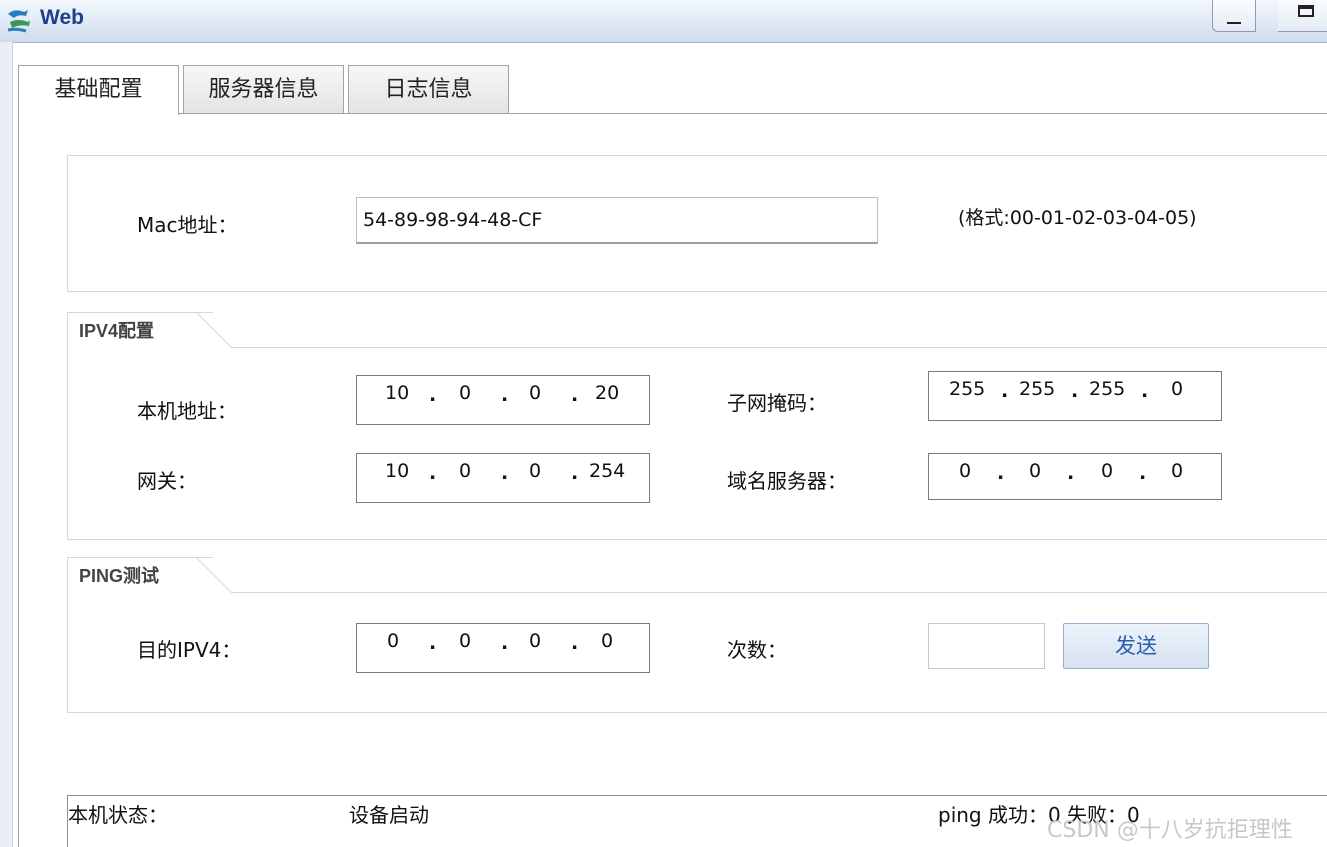  I want to click on dns-server-input: 0 . 0 . 0 . 0, so click(1075, 476).